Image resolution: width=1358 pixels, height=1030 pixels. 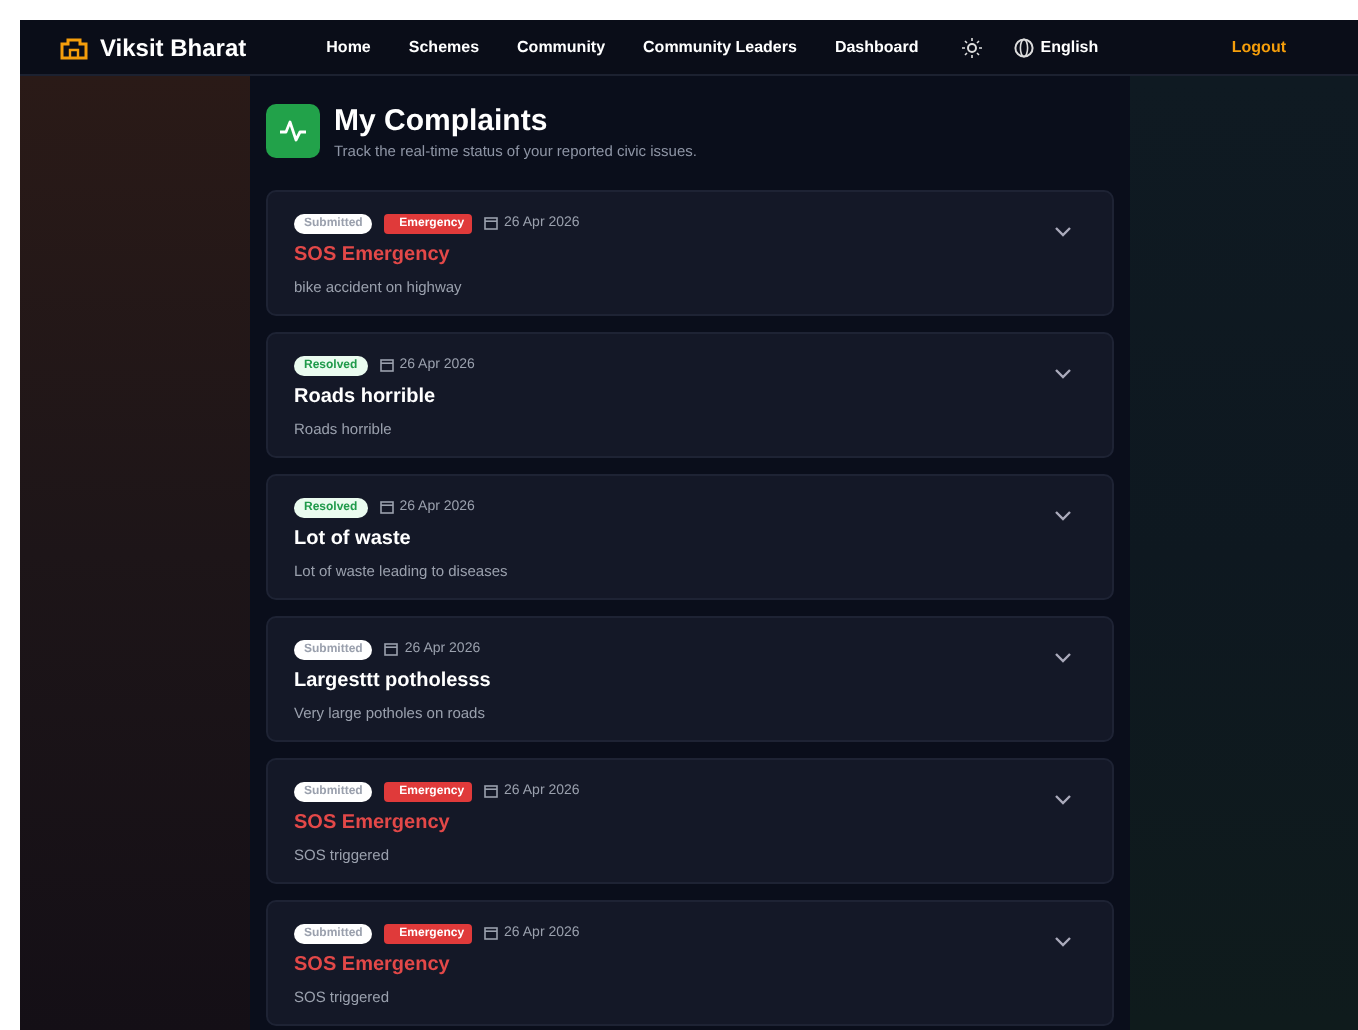 I want to click on nav-link: Community, so click(x=561, y=47).